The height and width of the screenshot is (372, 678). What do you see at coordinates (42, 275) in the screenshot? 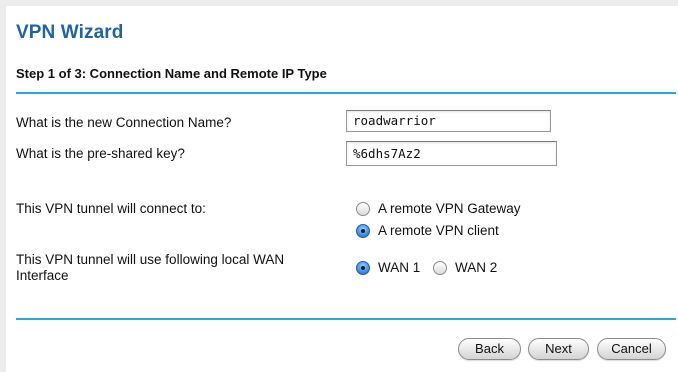
I see `wan-interface-label-line2: Interface` at bounding box center [42, 275].